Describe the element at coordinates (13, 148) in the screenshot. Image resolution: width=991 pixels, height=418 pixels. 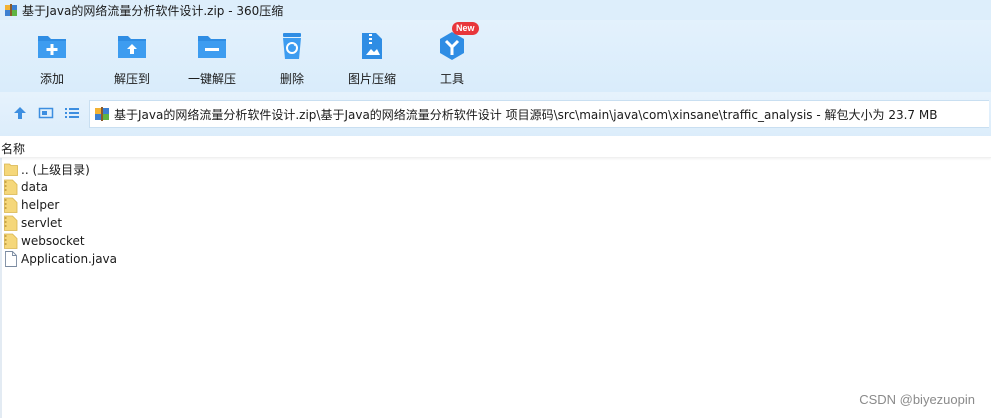
I see `column-name-header: 名称` at that location.